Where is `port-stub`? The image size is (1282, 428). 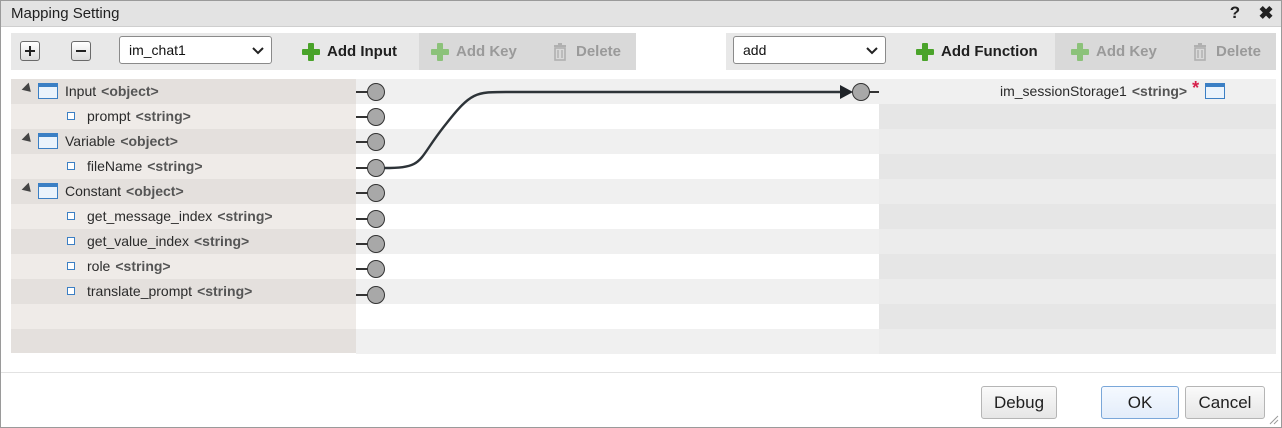
port-stub is located at coordinates (874, 92).